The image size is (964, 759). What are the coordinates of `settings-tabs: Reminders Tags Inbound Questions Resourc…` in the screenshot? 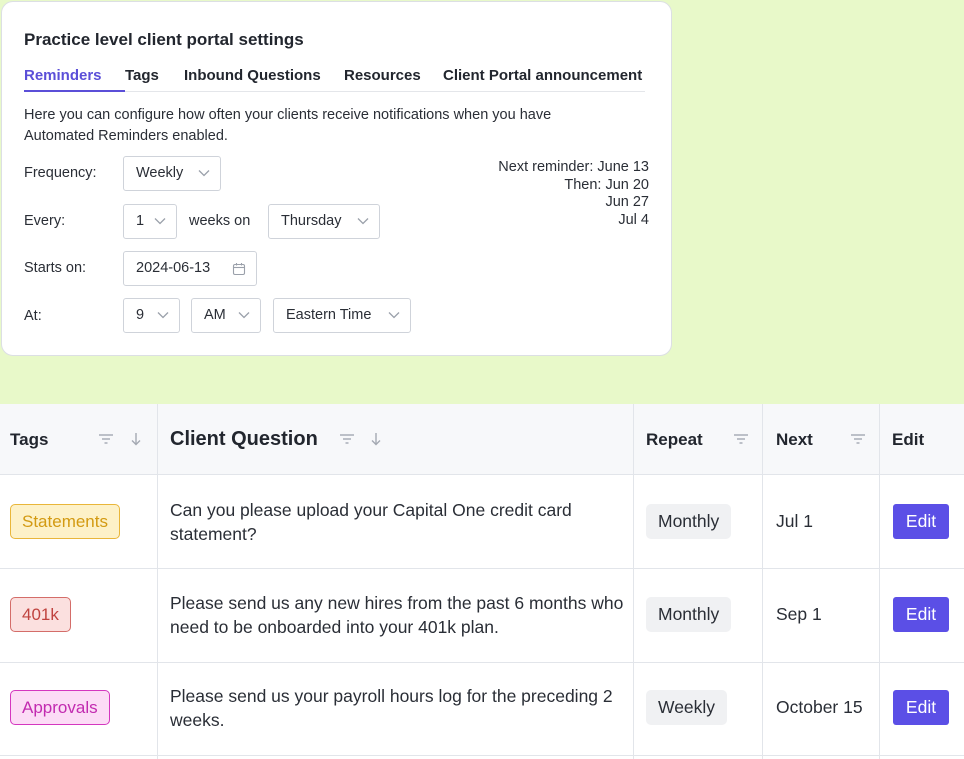 It's located at (334, 79).